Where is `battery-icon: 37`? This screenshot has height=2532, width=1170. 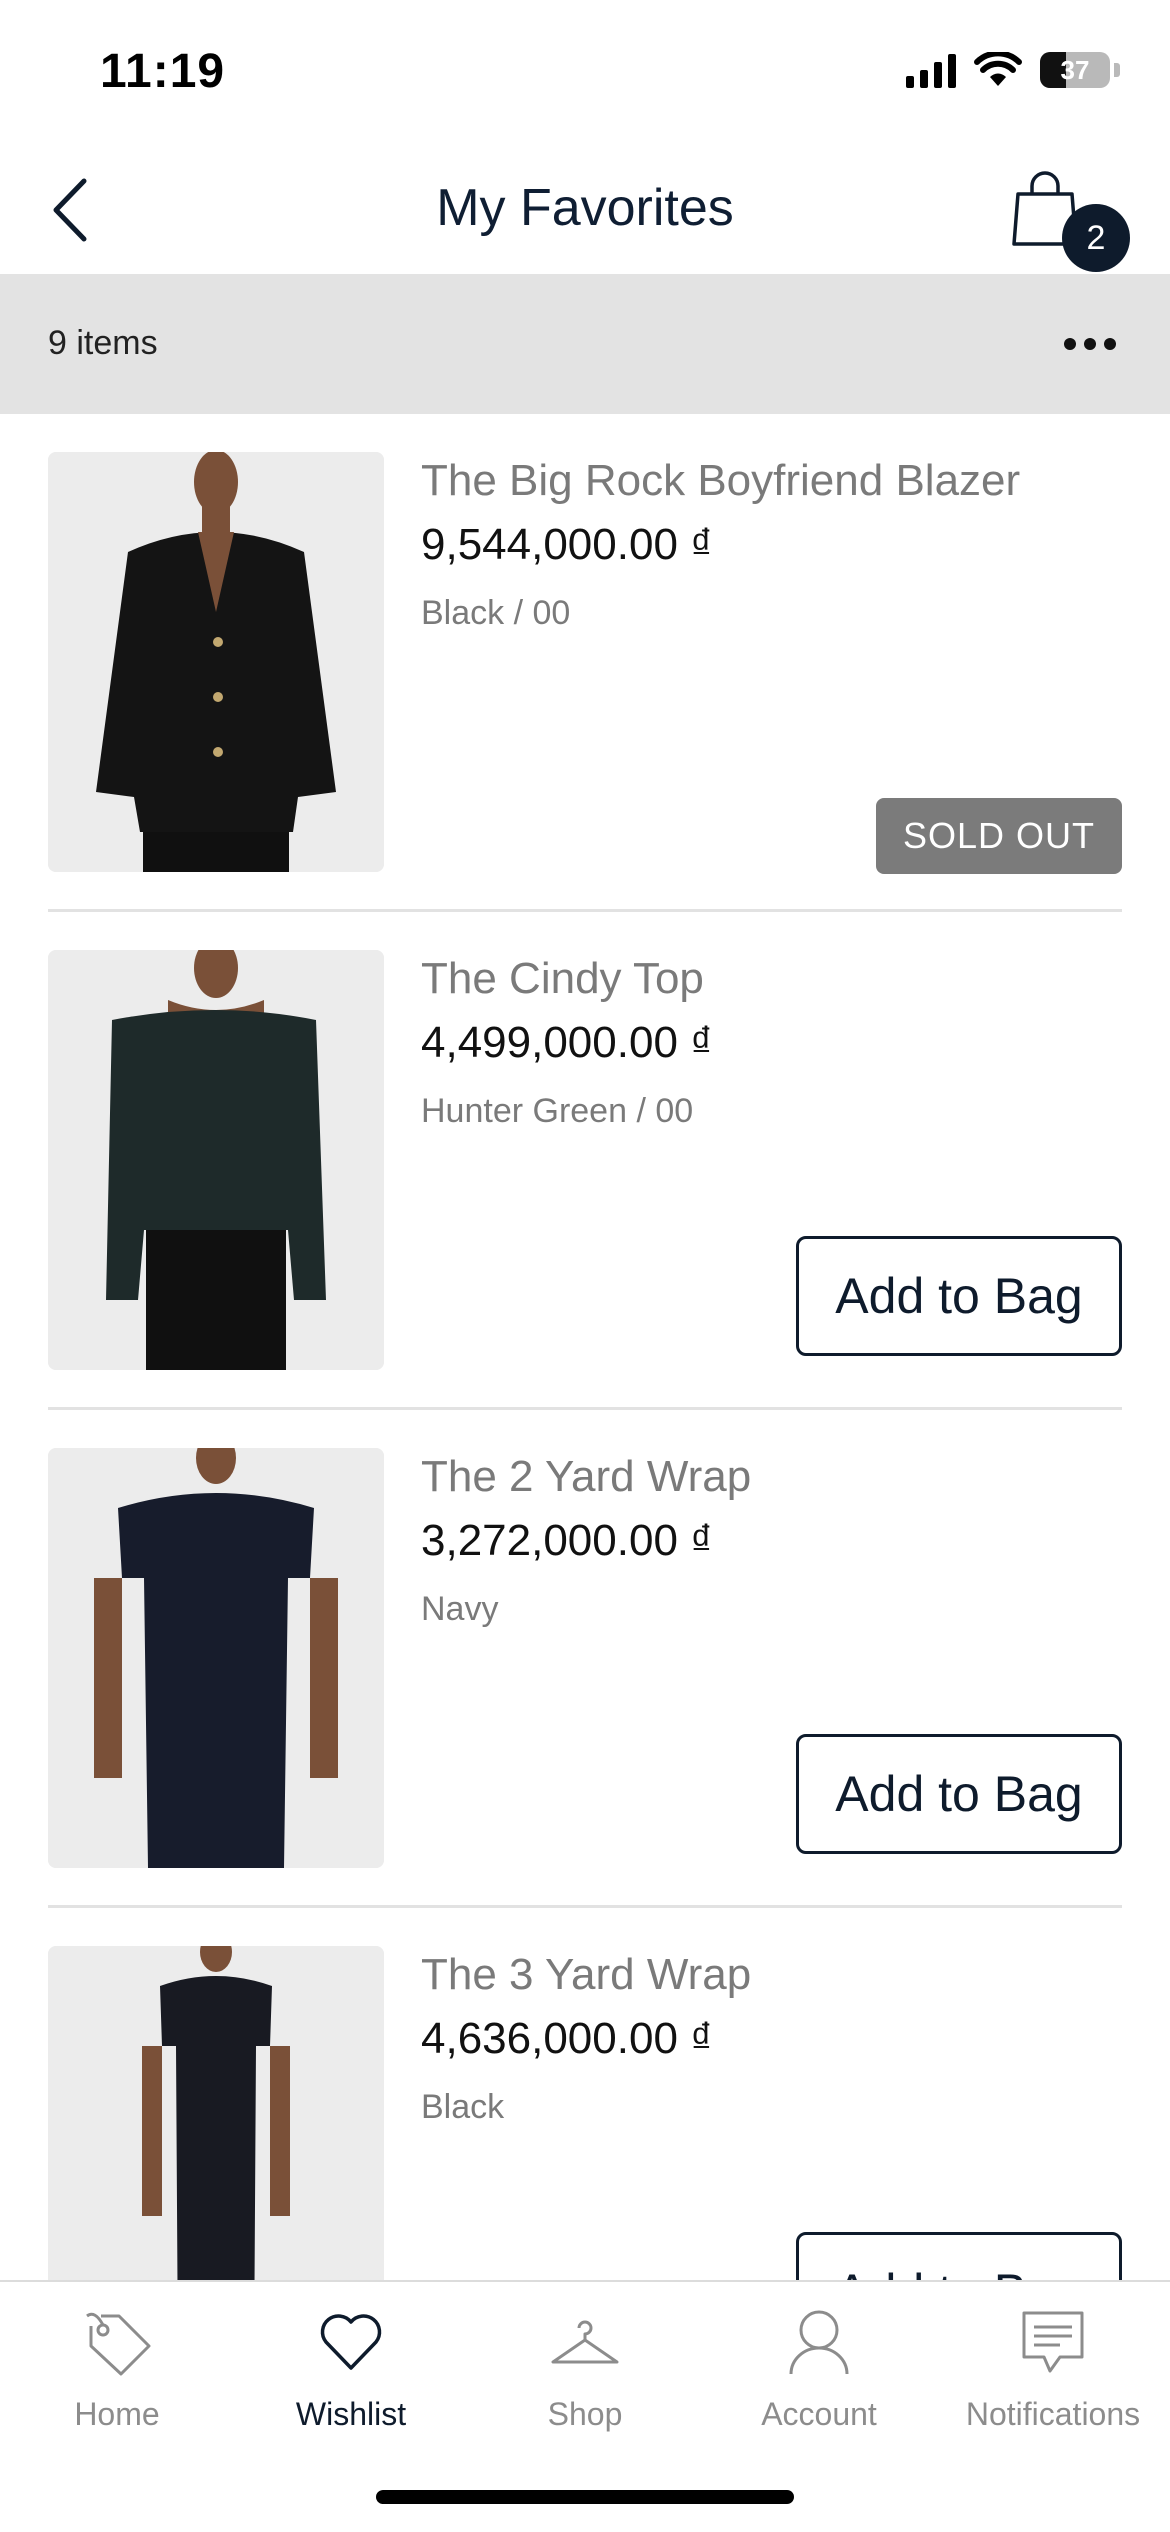 battery-icon: 37 is located at coordinates (1075, 70).